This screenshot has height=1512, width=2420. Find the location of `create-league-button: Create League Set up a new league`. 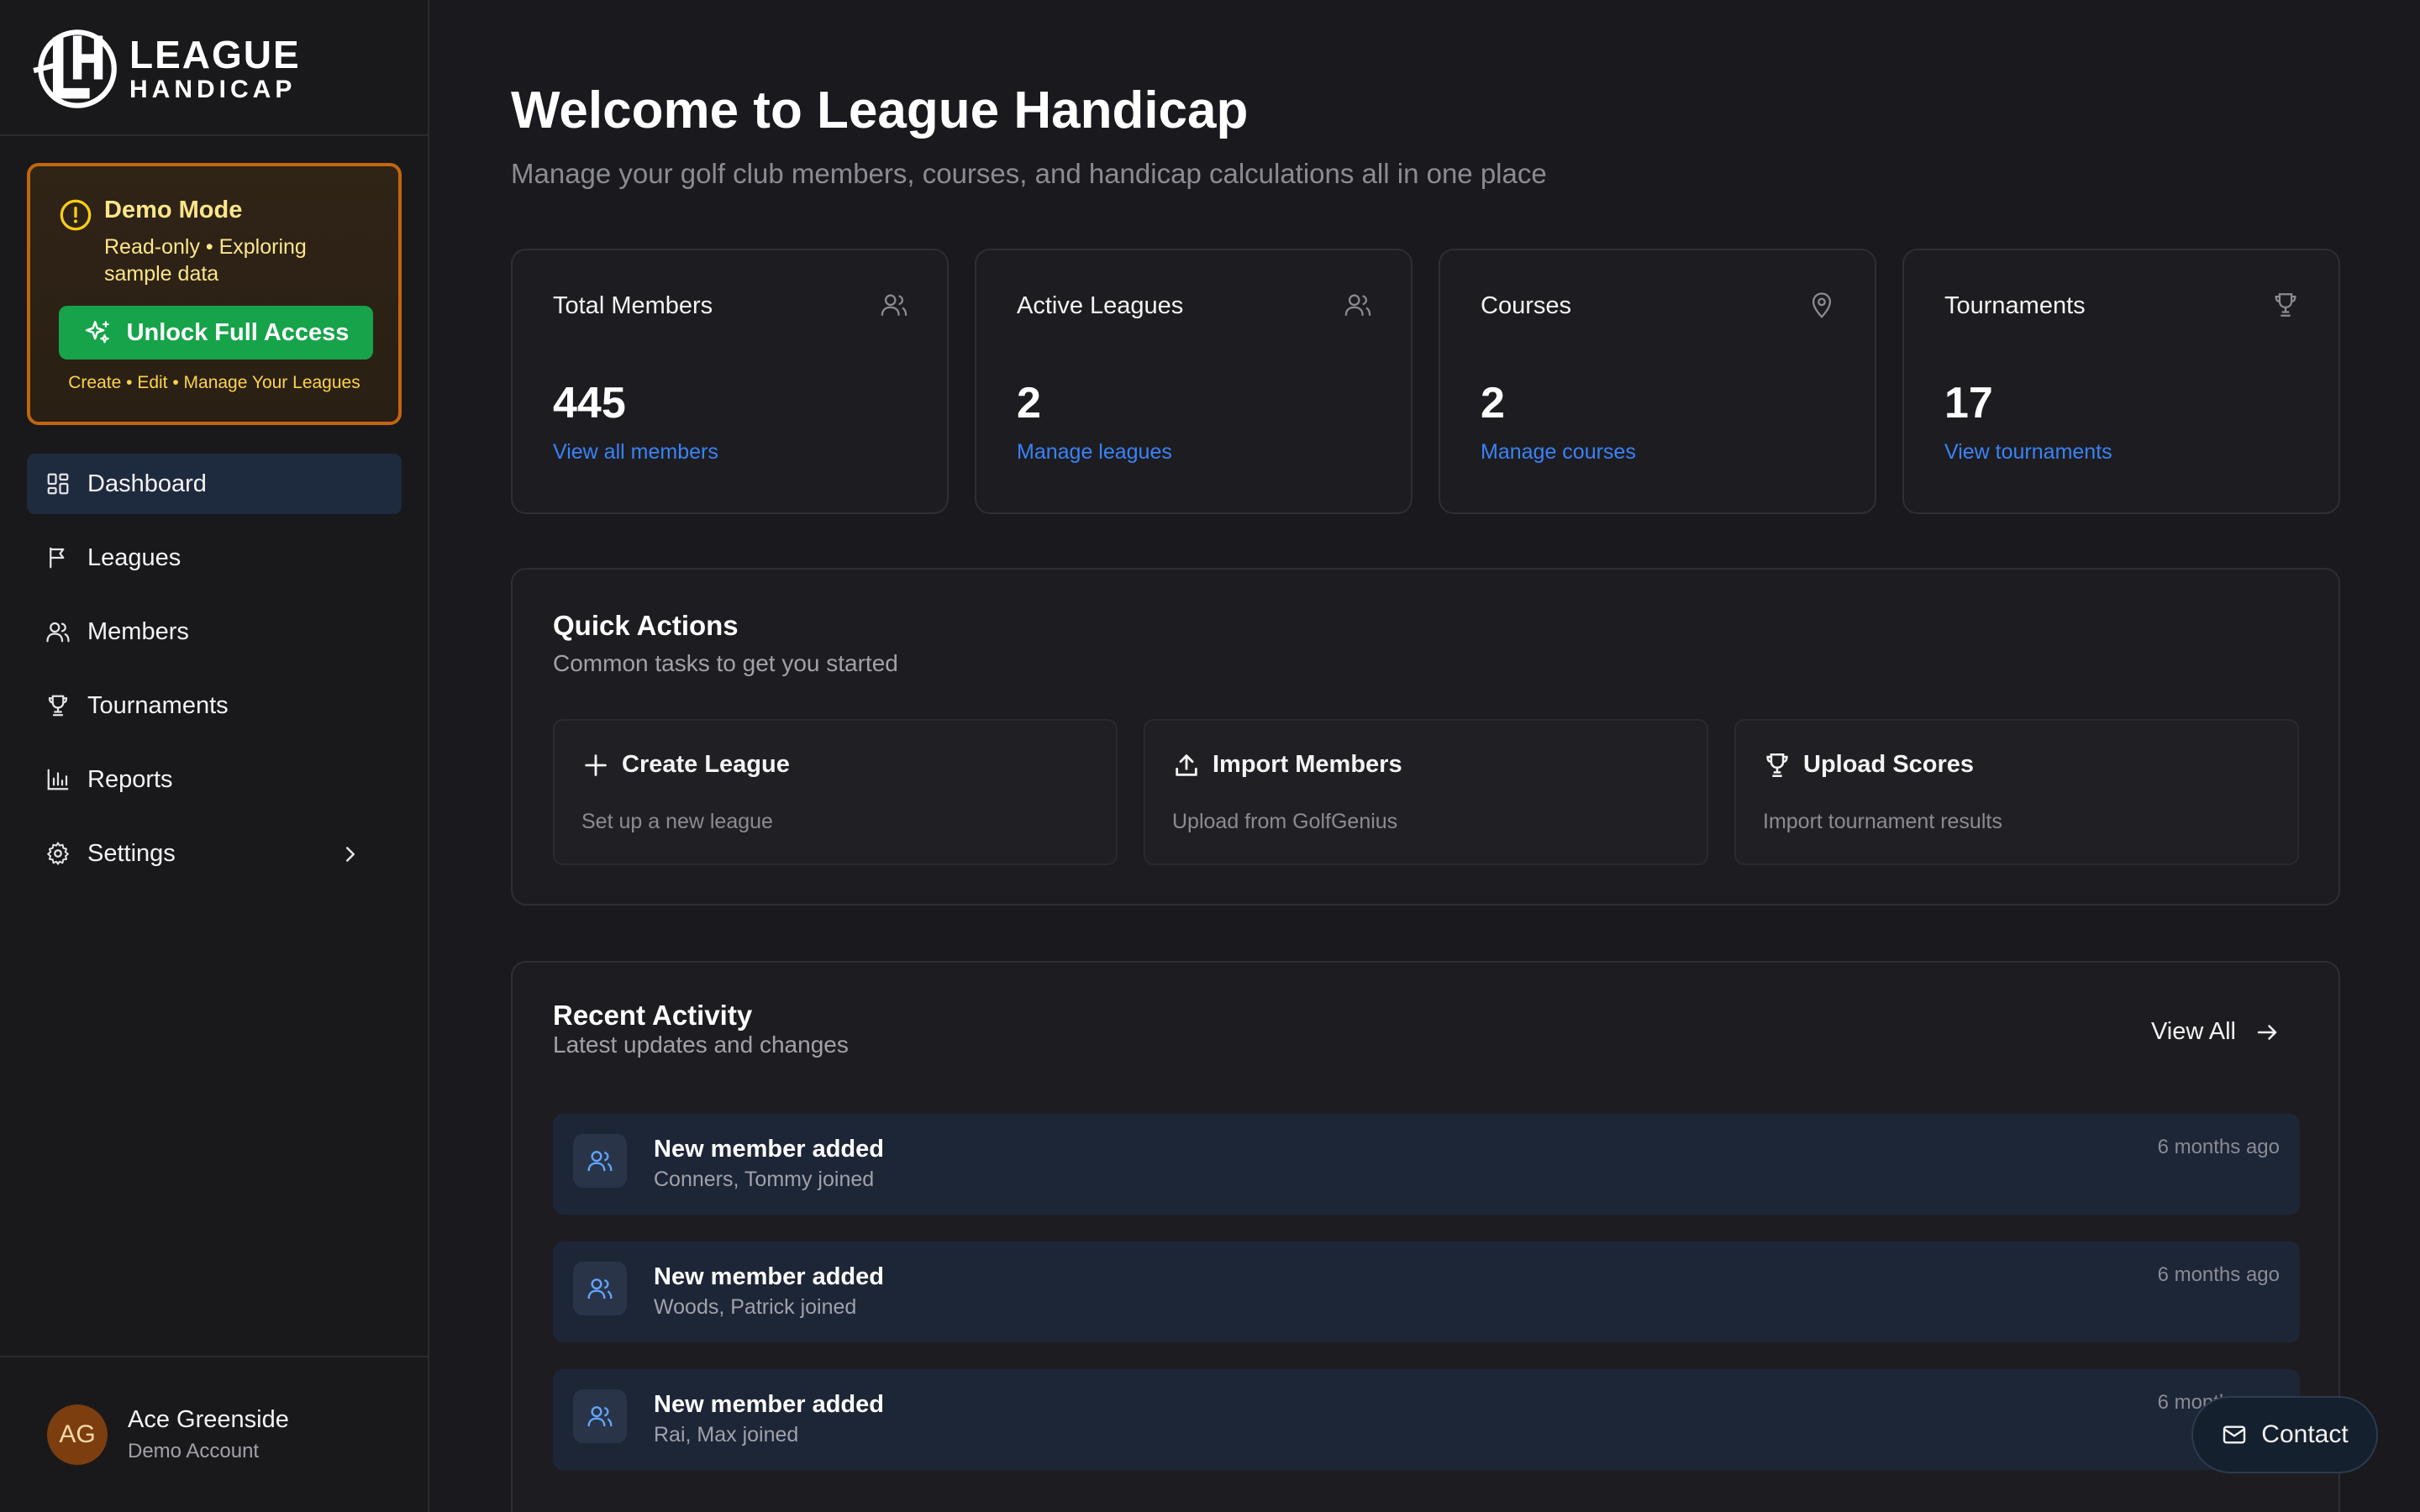

create-league-button: Create League Set up a new league is located at coordinates (835, 792).